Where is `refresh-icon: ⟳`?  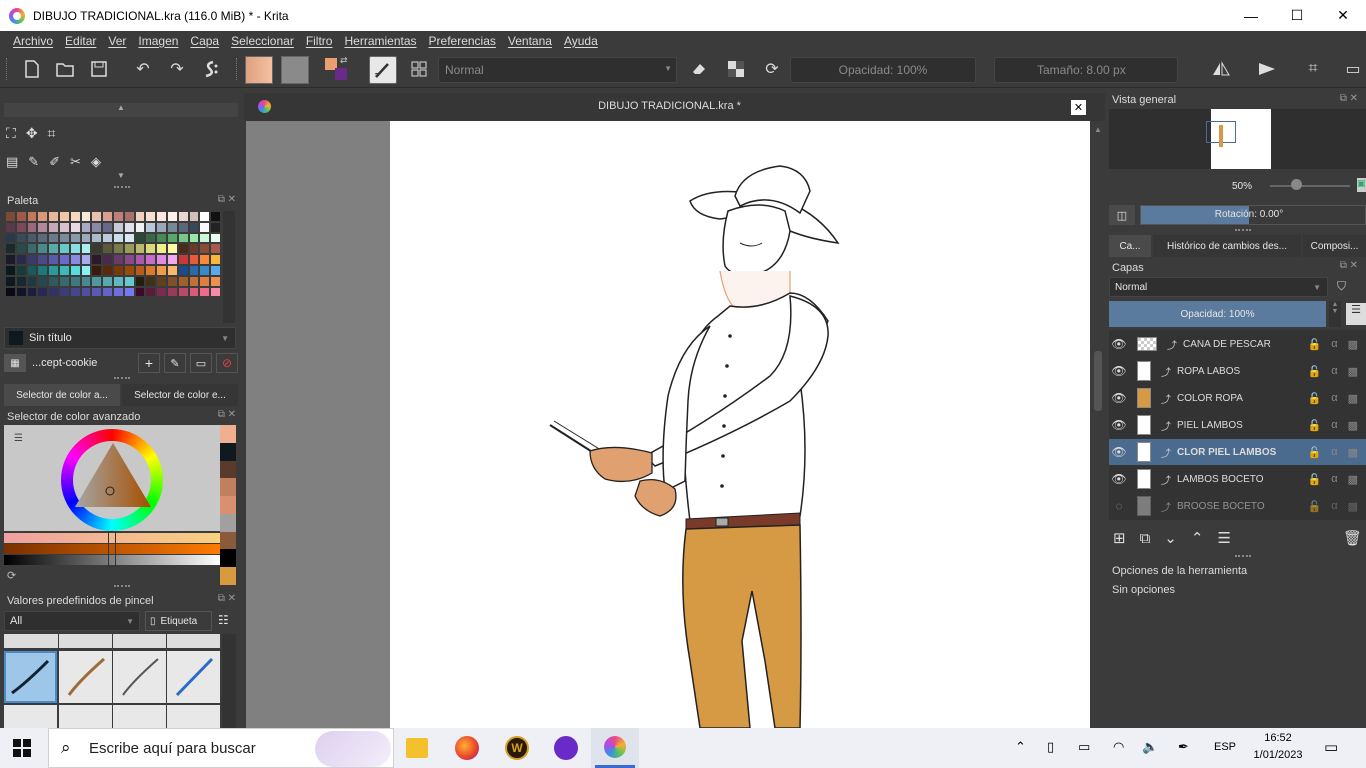
refresh-icon: ⟳ is located at coordinates (11, 575).